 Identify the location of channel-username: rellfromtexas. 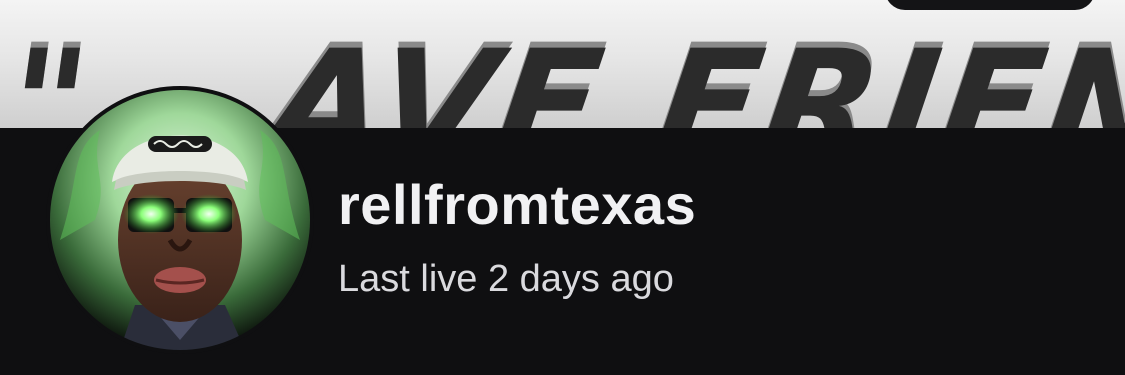
(517, 204).